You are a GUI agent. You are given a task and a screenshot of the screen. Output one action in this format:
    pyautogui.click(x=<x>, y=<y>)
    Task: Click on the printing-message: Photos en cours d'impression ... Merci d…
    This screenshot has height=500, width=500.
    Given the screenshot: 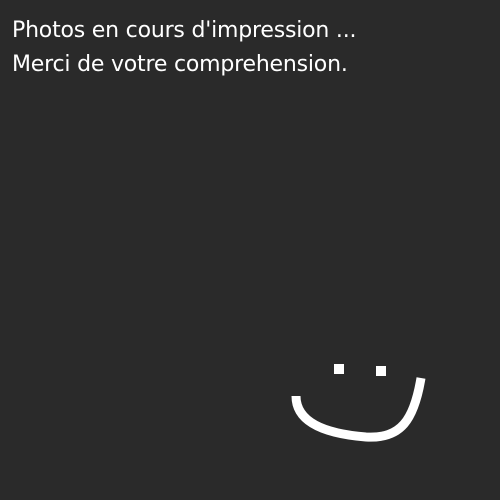 What is the action you would take?
    pyautogui.click(x=250, y=48)
    